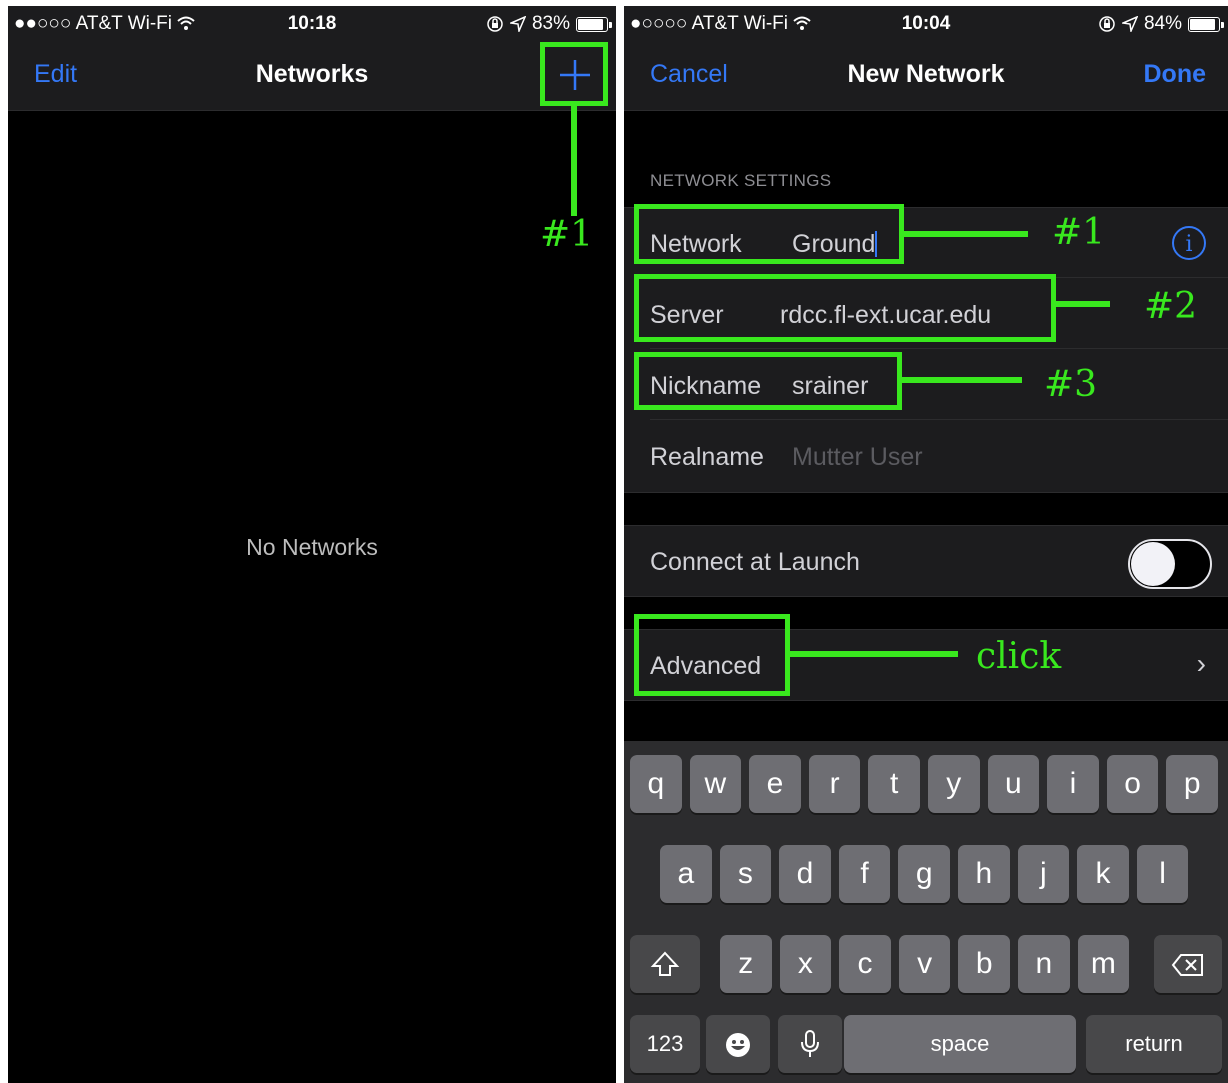 The width and height of the screenshot is (1228, 1083). Describe the element at coordinates (966, 234) in the screenshot. I see `annotation-line-network` at that location.